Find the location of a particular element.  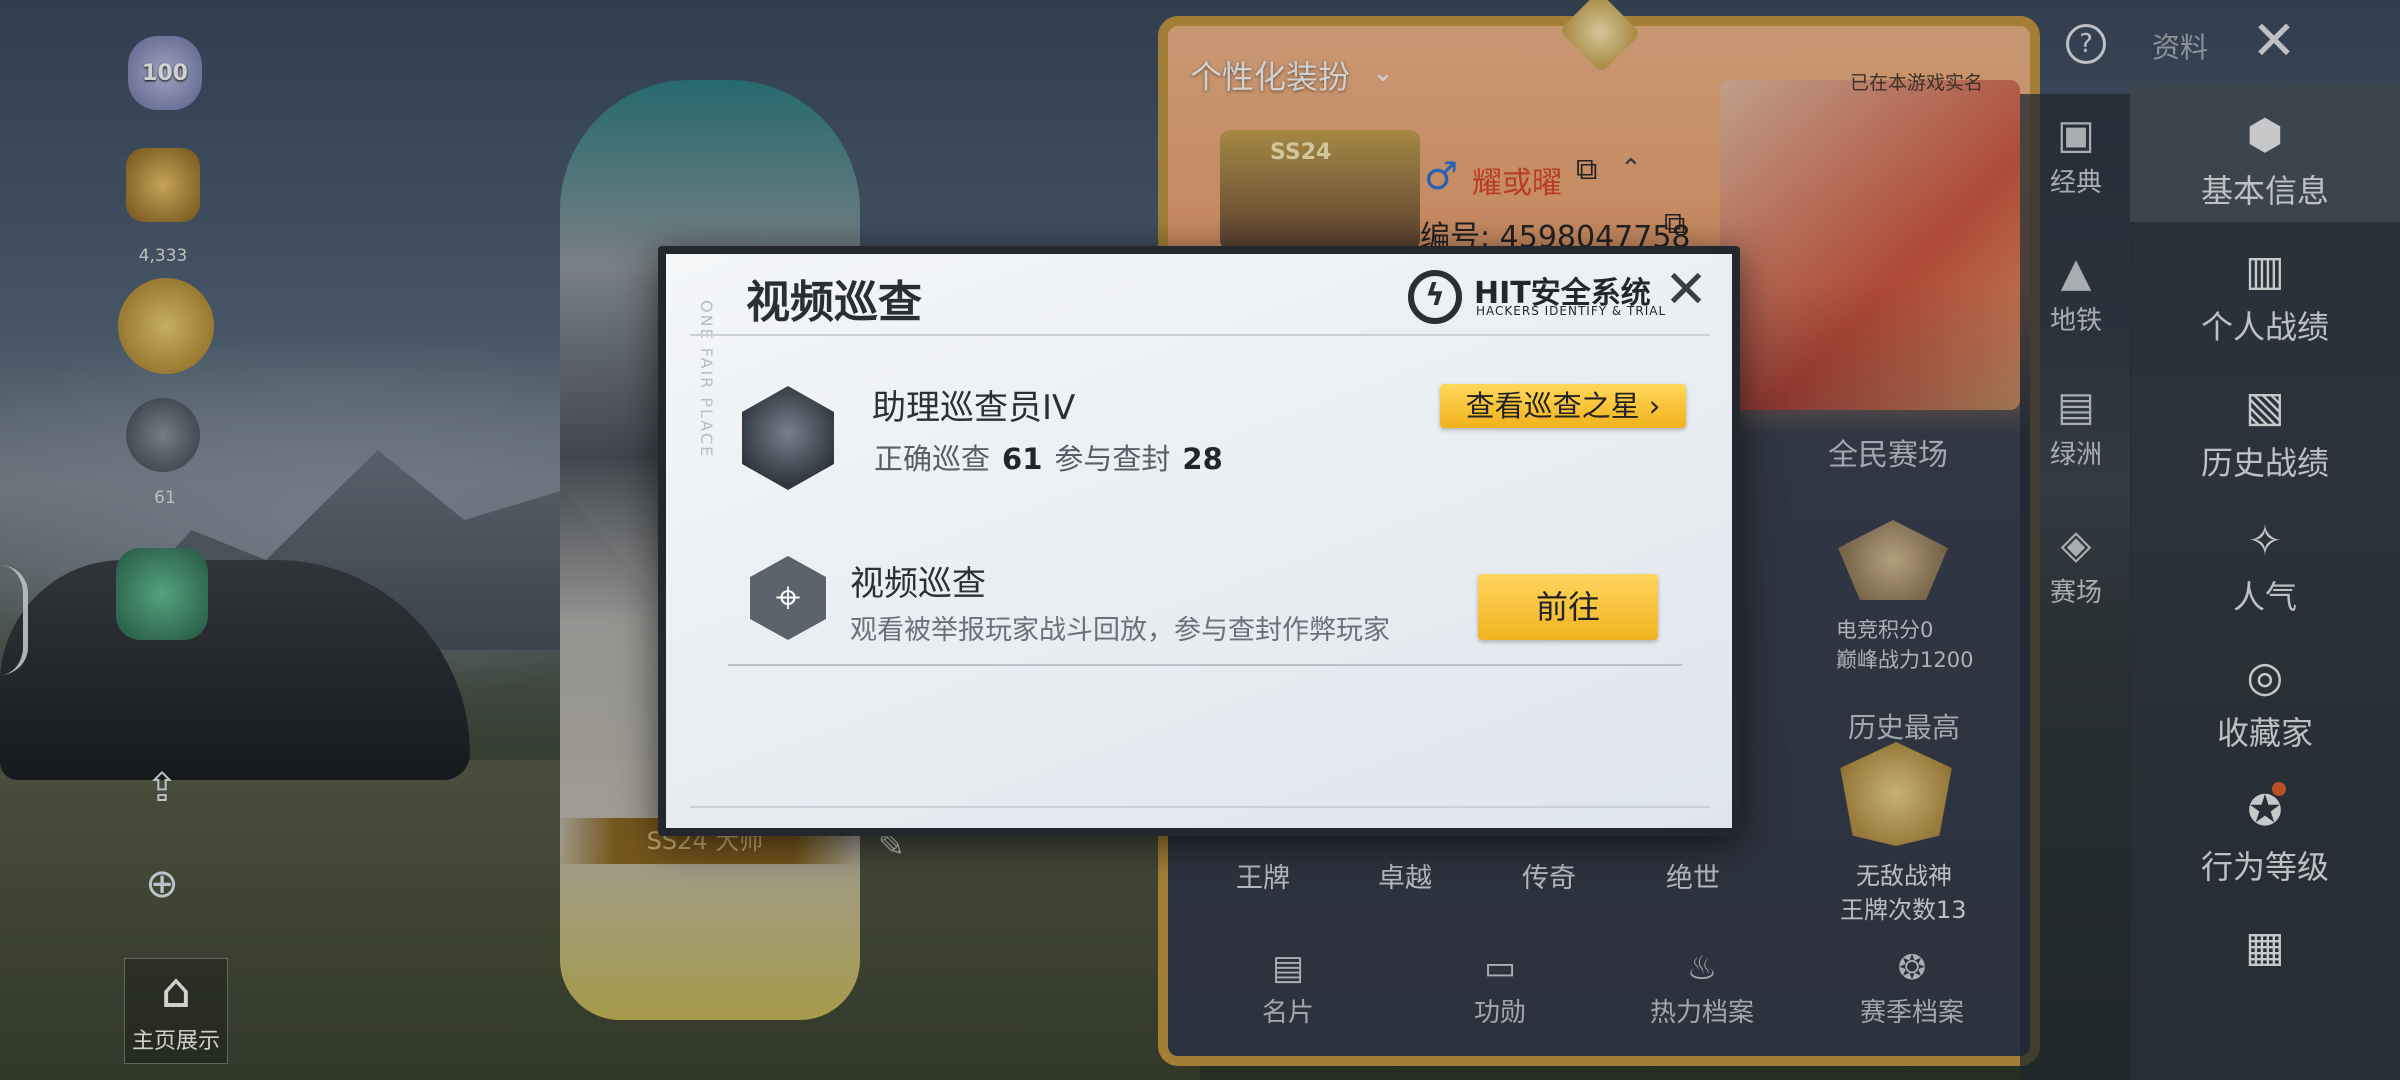

patrol-stats: 正确巡查 61 参与查封 28 is located at coordinates (1054, 457).